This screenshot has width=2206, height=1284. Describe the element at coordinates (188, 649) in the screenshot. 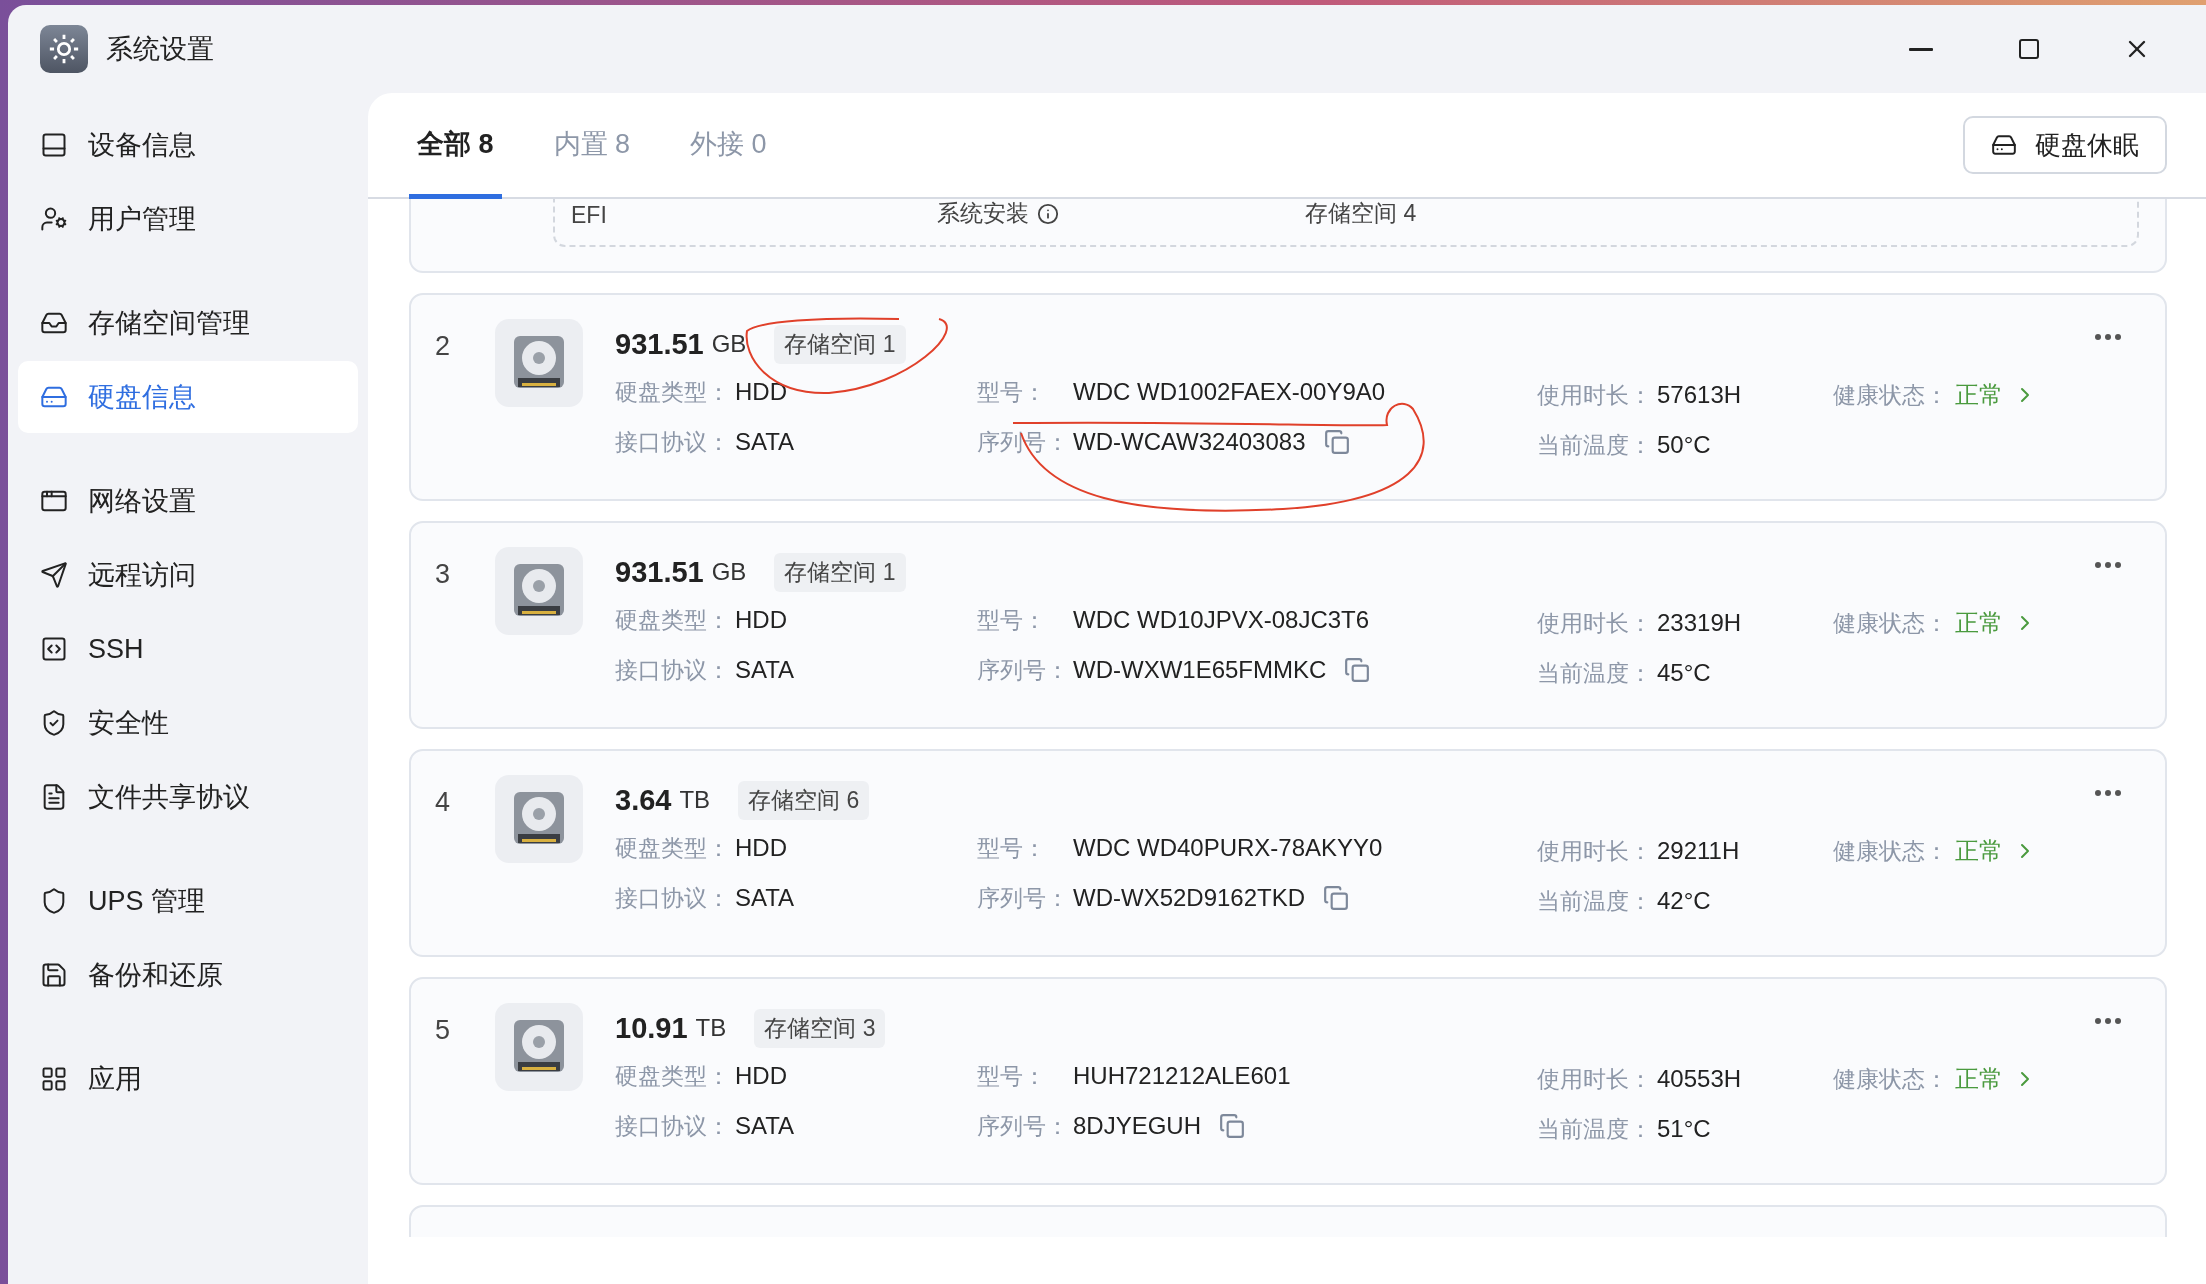

I see `sidebar-item: SSH` at that location.